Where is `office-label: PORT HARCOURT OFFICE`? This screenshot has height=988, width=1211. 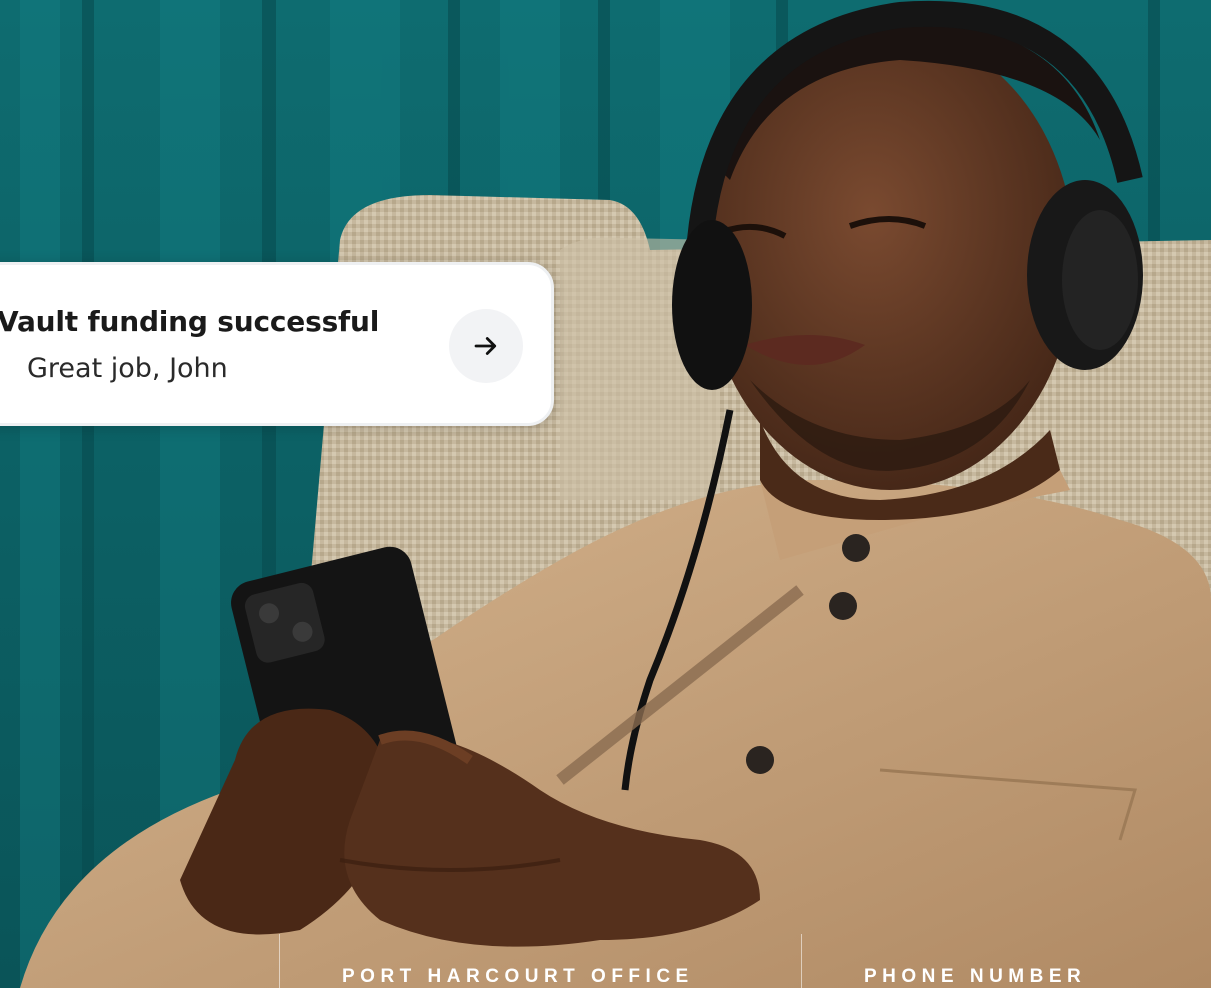 office-label: PORT HARCOURT OFFICE is located at coordinates (518, 976).